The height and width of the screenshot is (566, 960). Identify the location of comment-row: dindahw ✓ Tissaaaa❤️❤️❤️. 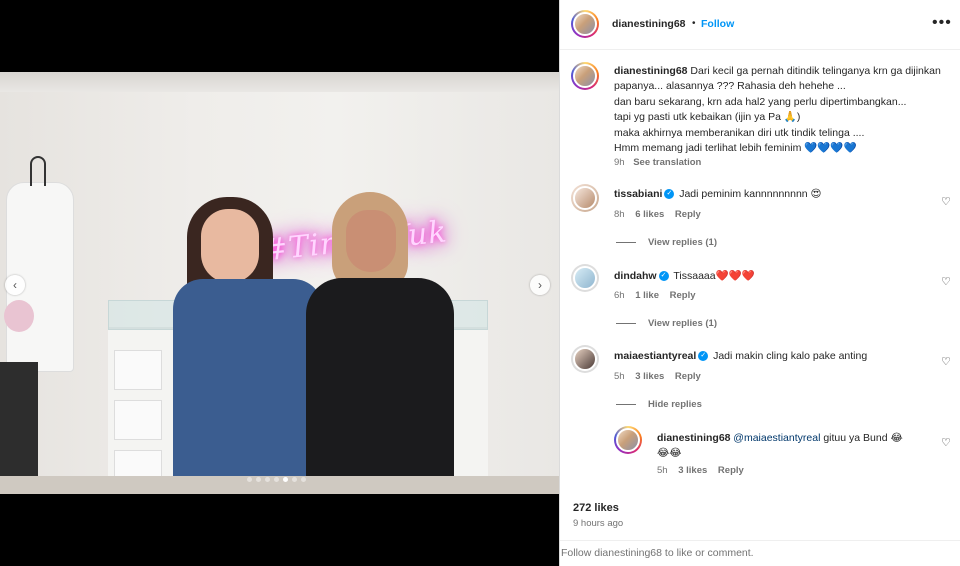
(684, 275).